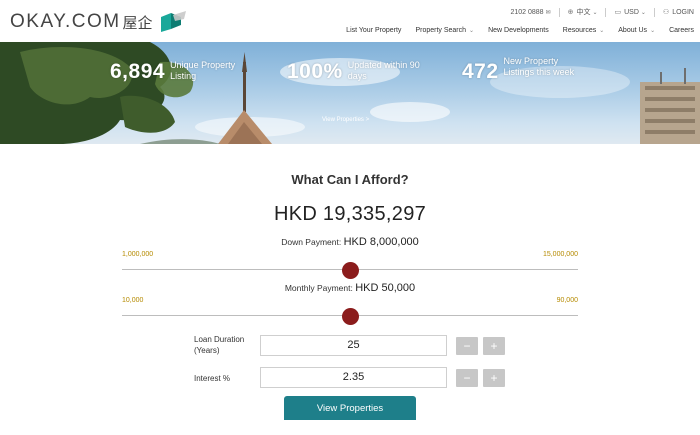  I want to click on site-logo: OKAY.COM 屋企, so click(98, 22).